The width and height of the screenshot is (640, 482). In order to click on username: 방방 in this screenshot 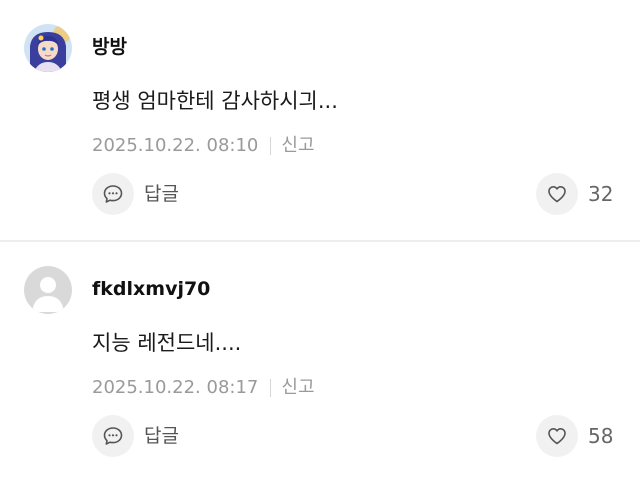, I will do `click(109, 47)`.